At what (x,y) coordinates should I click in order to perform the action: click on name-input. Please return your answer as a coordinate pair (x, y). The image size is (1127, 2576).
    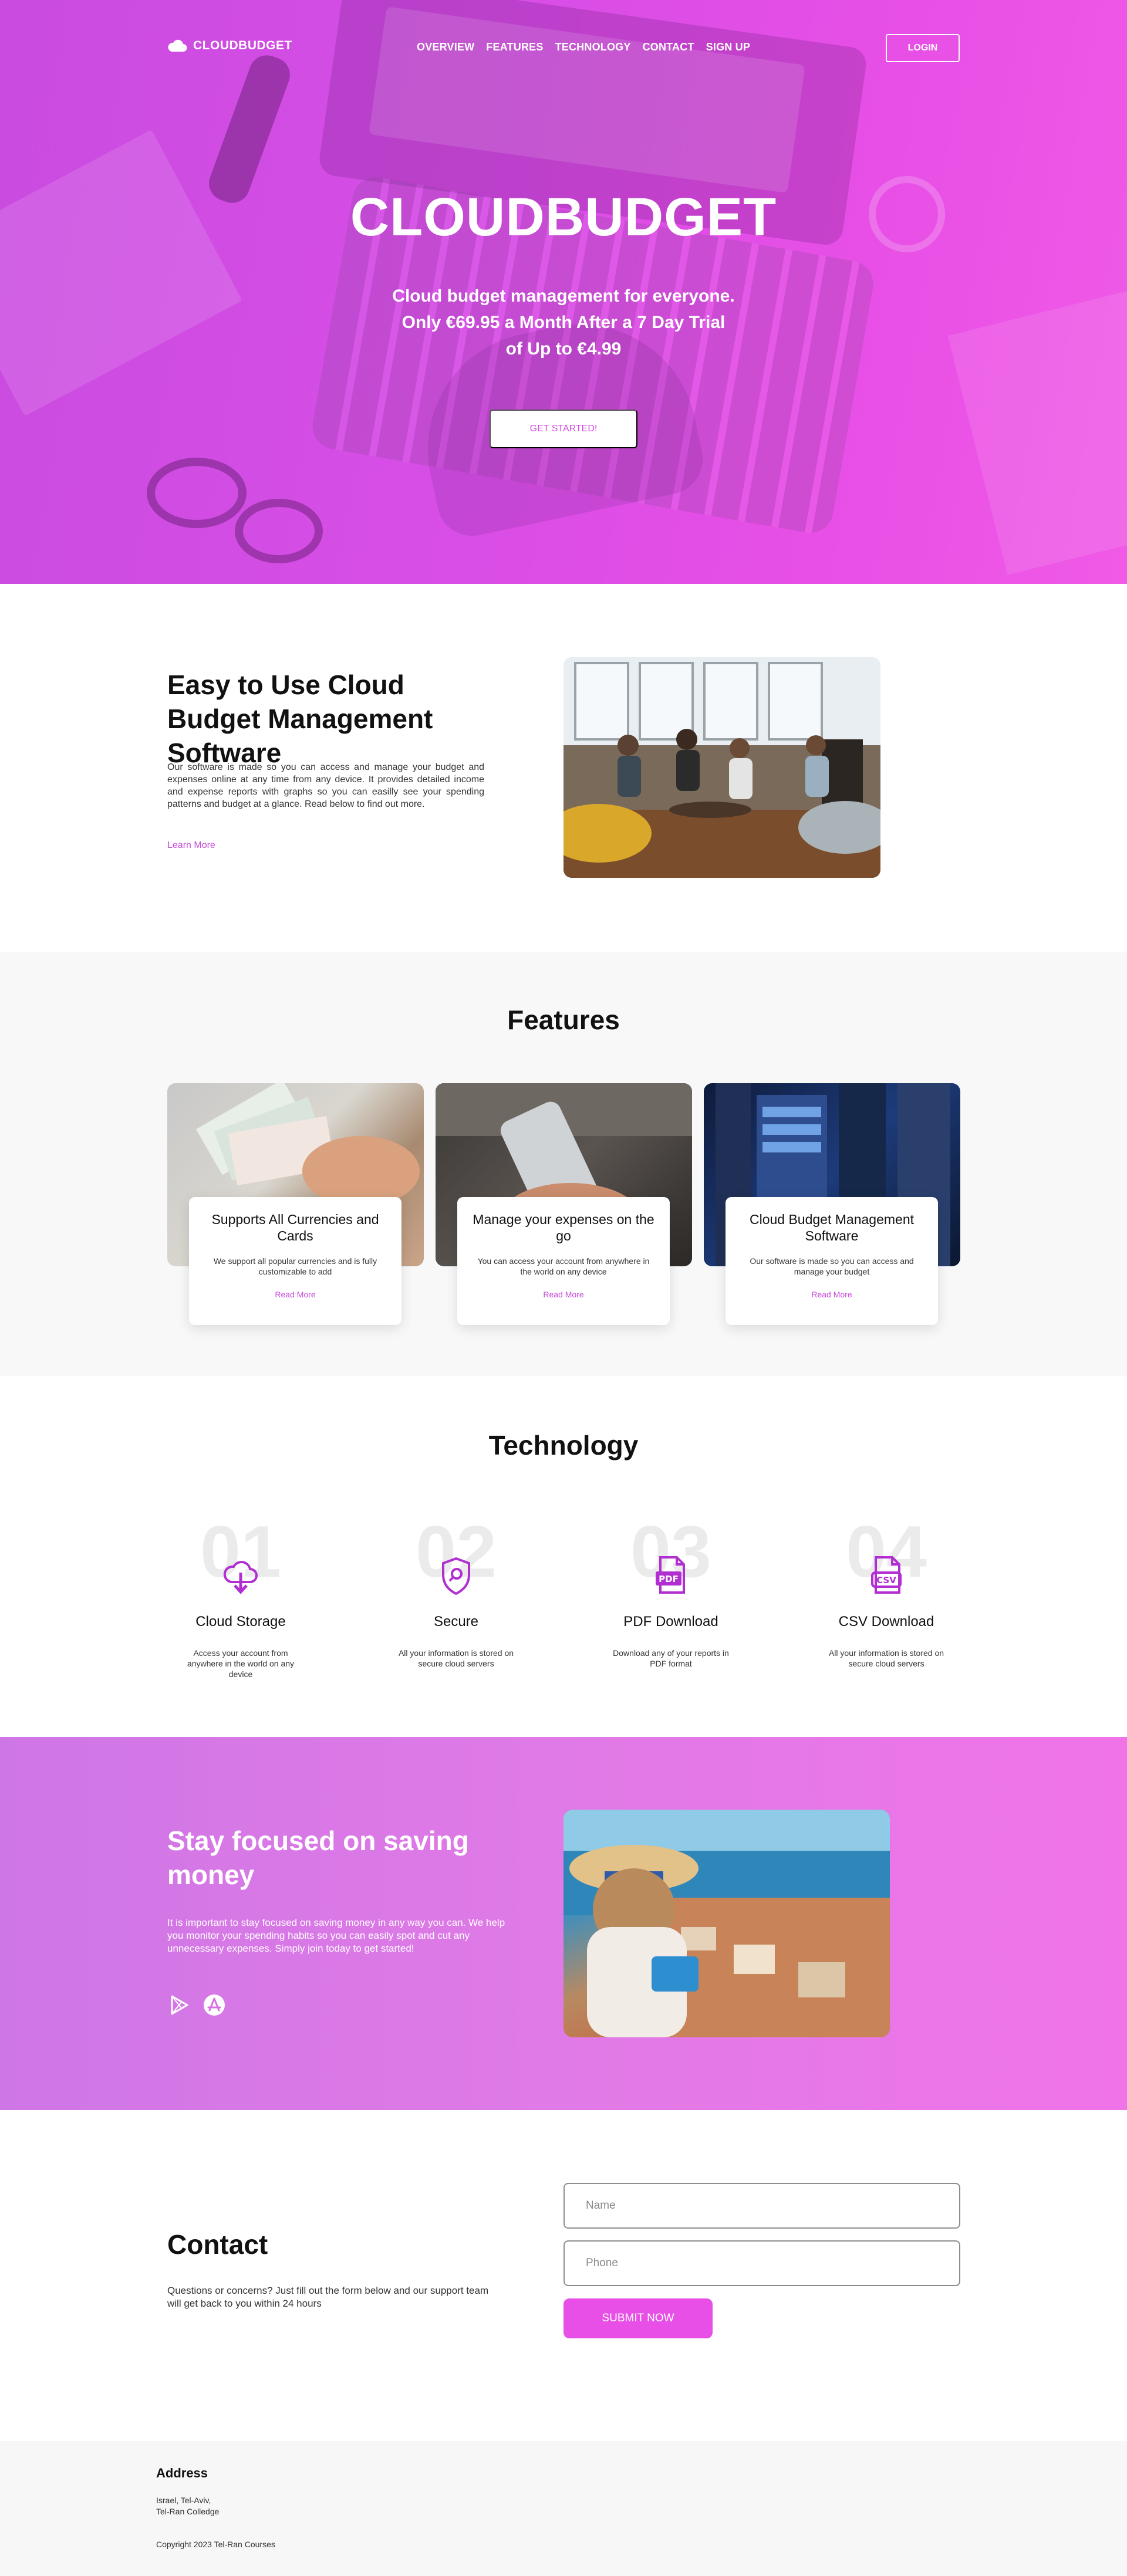
    Looking at the image, I should click on (762, 2206).